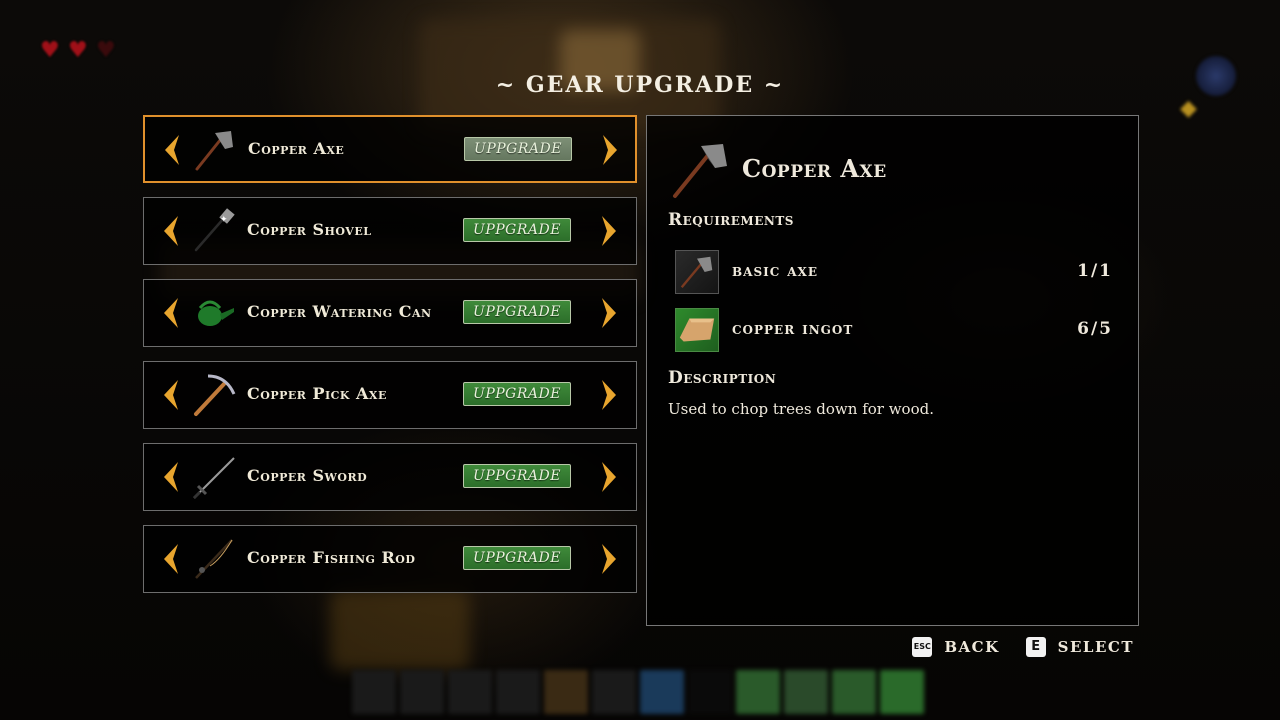  What do you see at coordinates (697, 330) in the screenshot?
I see `copper-ingot-icon` at bounding box center [697, 330].